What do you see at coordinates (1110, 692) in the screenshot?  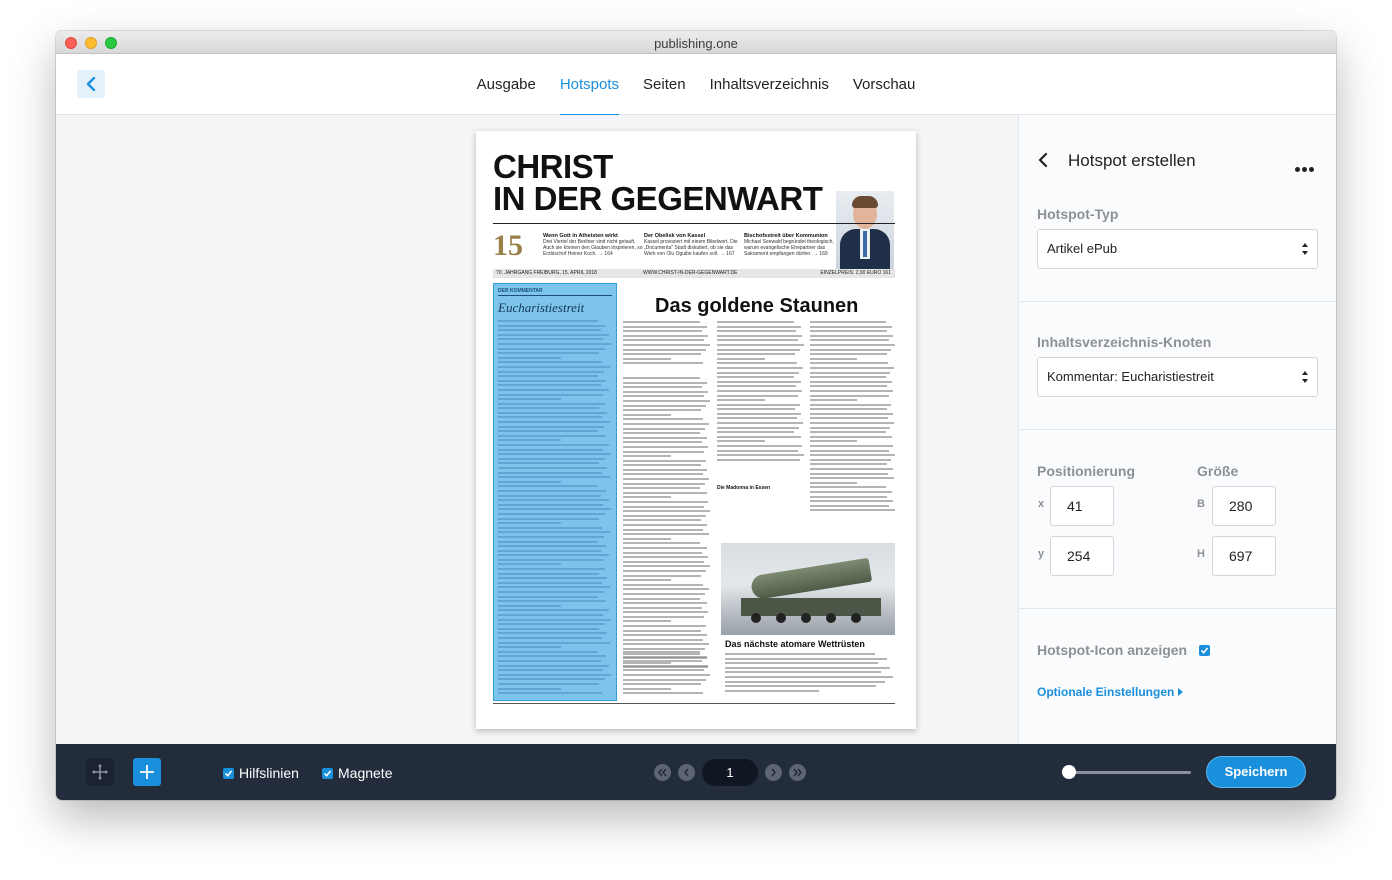 I see `optional-settings-link: Optionale Einstellungen` at bounding box center [1110, 692].